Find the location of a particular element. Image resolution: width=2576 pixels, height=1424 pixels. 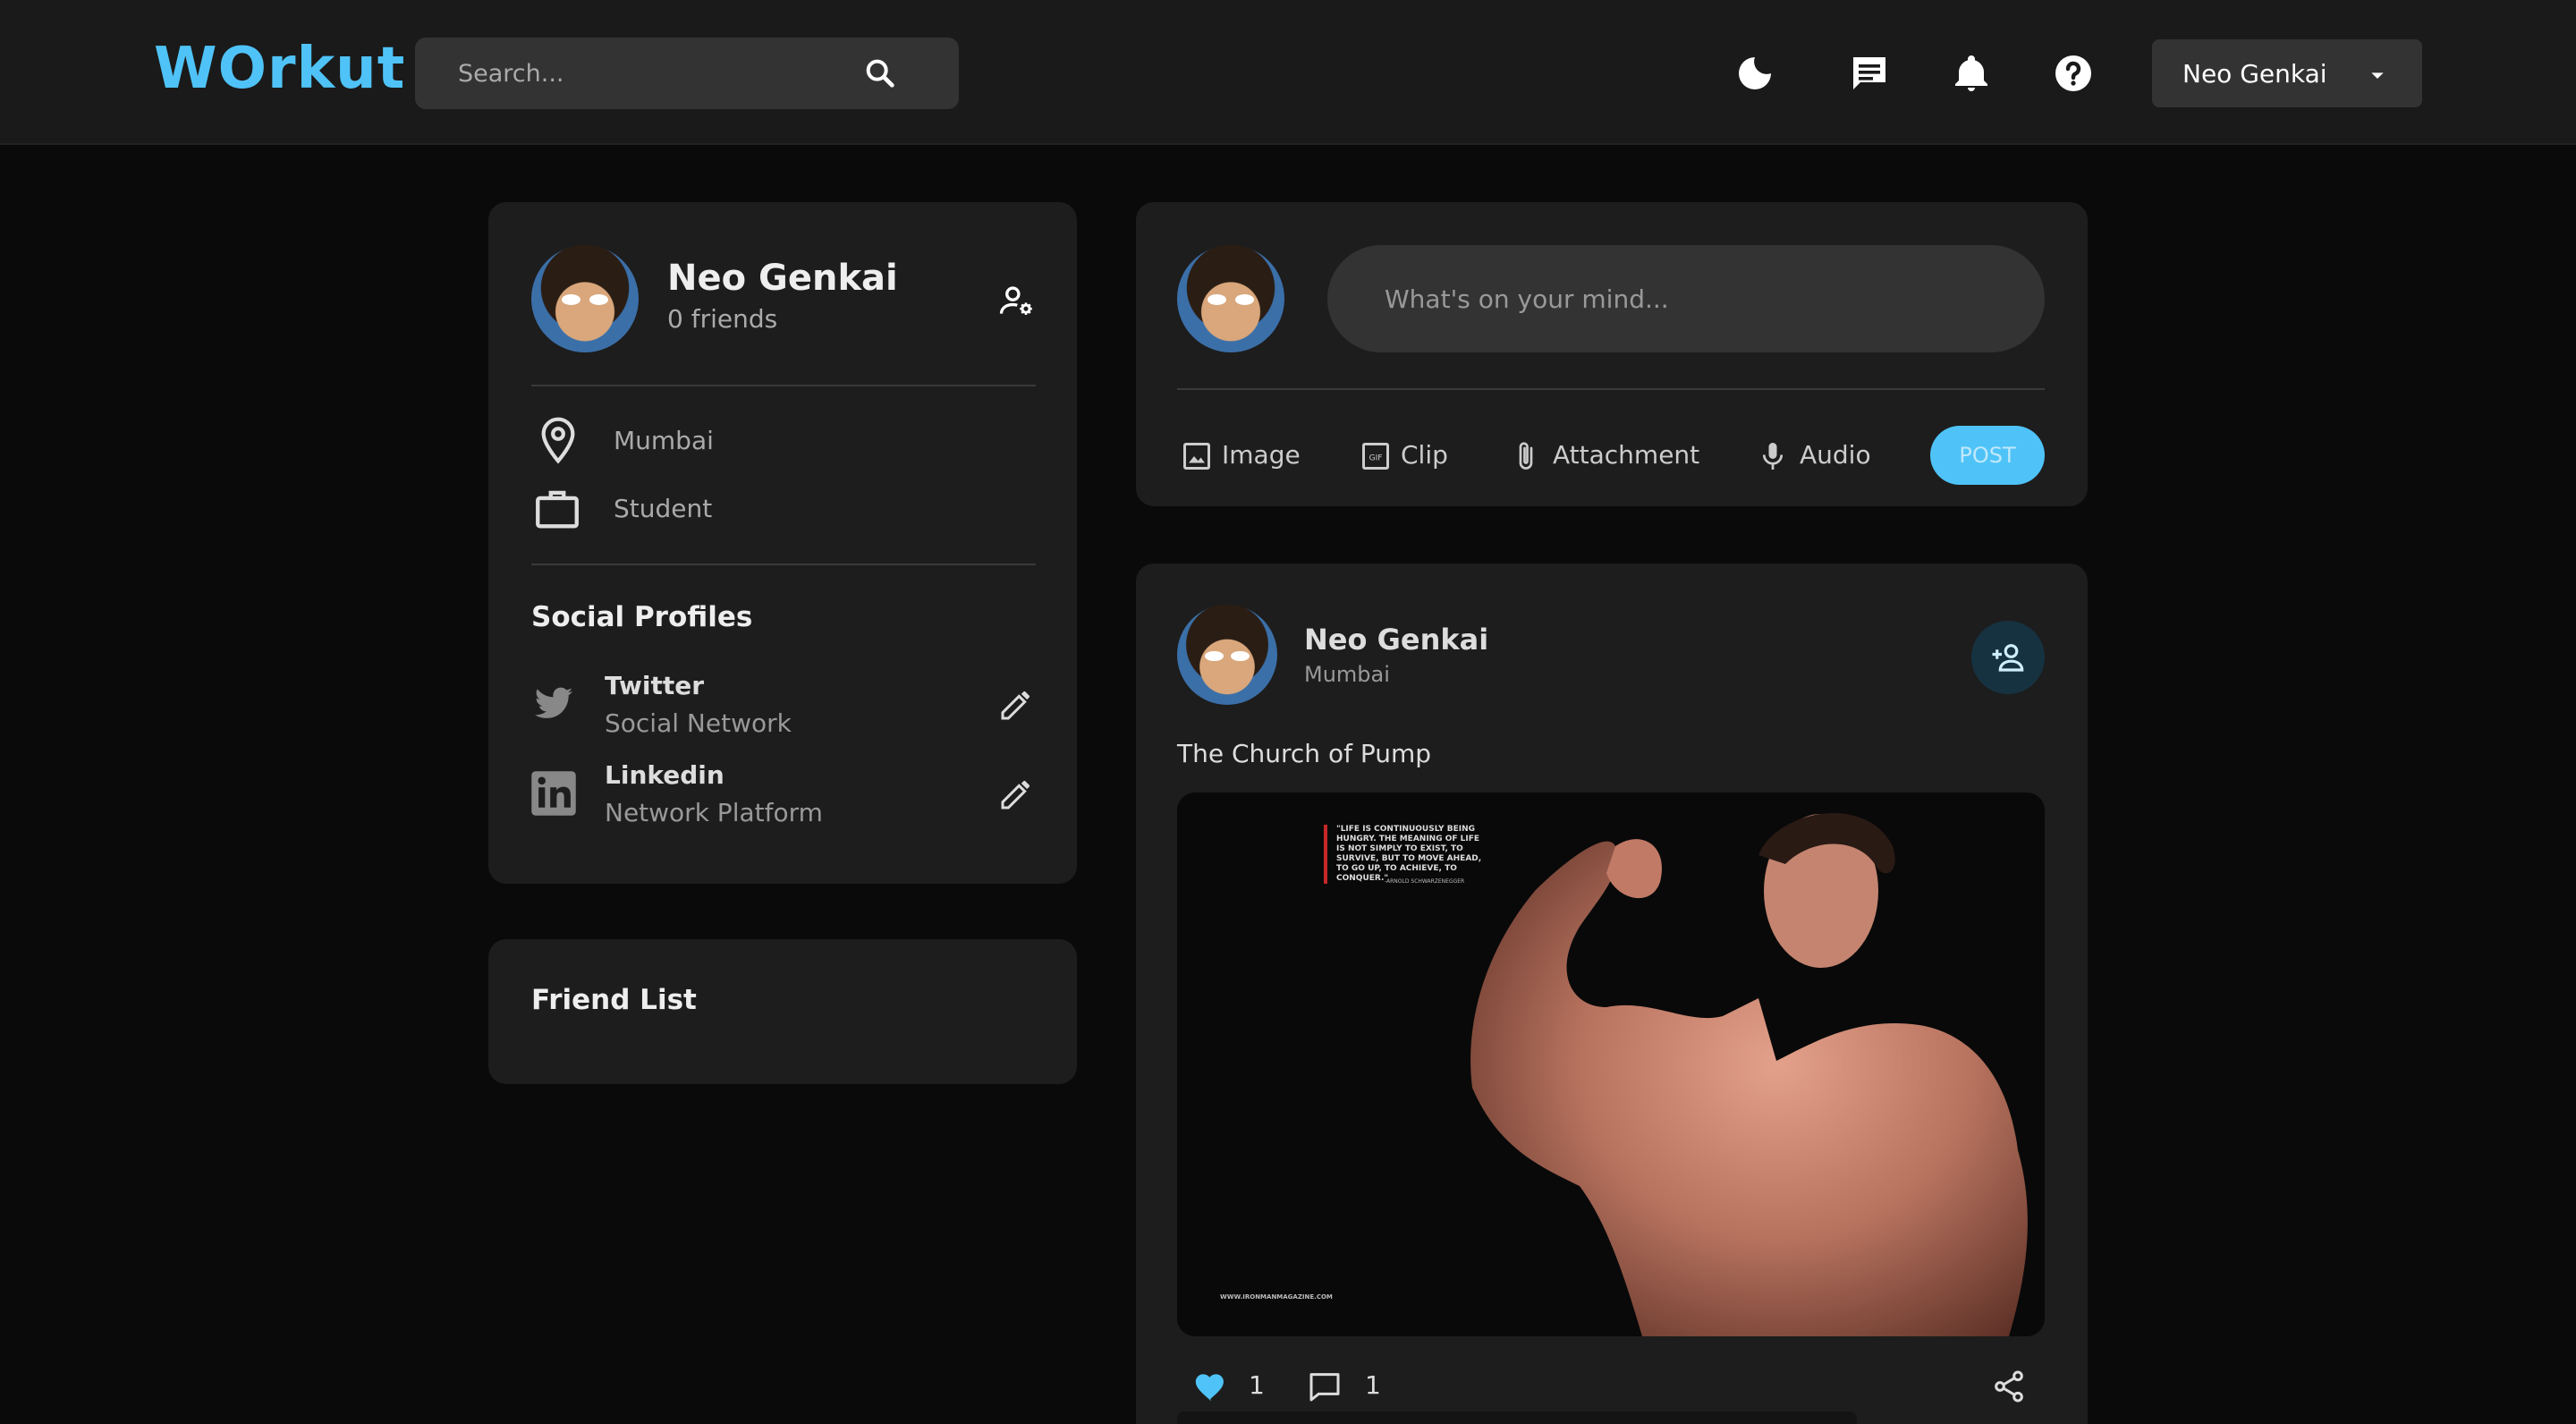

post-author-location: Mumbai is located at coordinates (1347, 674).